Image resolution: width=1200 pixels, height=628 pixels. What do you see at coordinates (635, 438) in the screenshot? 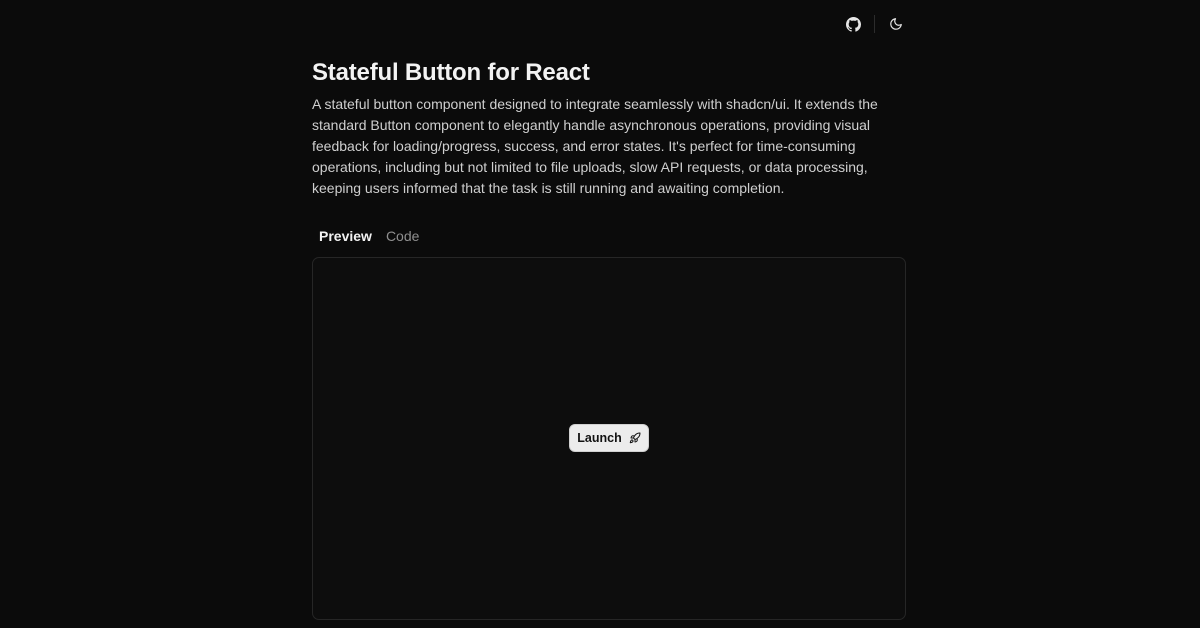
I see `rocket-icon` at bounding box center [635, 438].